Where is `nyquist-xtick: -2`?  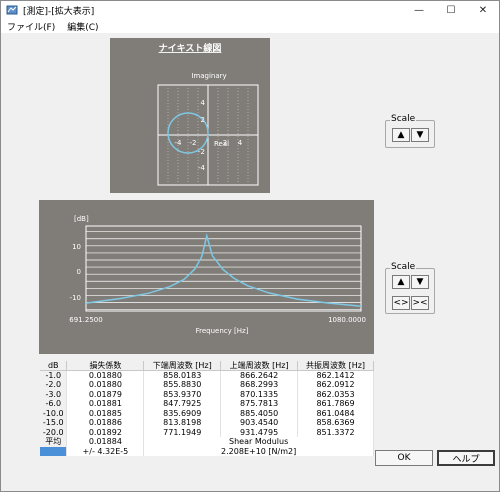
nyquist-xtick: -2 is located at coordinates (193, 143).